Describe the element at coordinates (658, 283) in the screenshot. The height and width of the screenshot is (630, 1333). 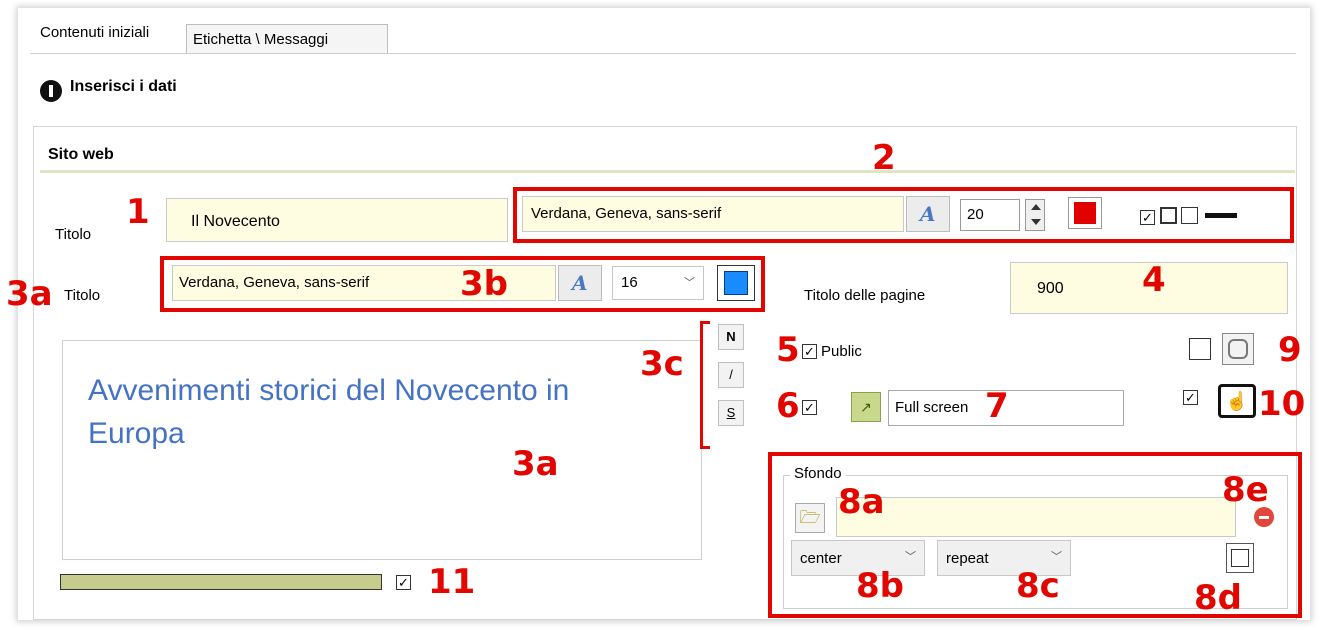
I see `subtitle-size-select: 16 ﹀` at that location.